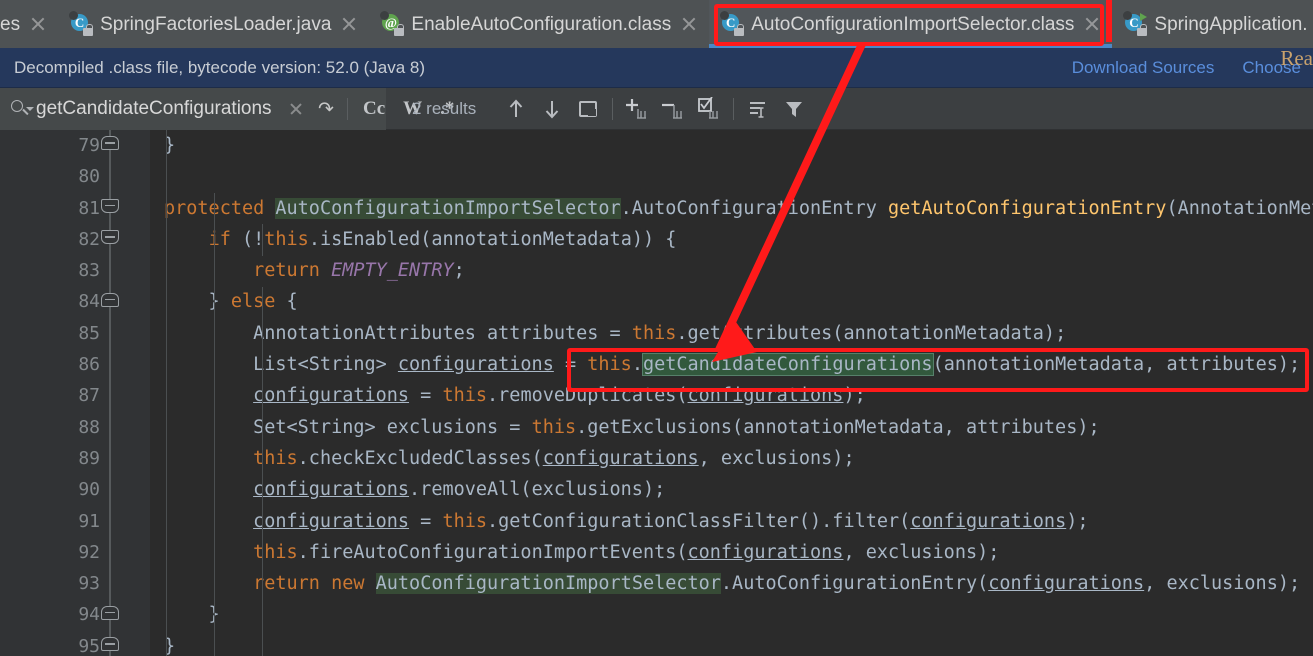 The height and width of the screenshot is (656, 1313). Describe the element at coordinates (734, 108) in the screenshot. I see `divider` at that location.